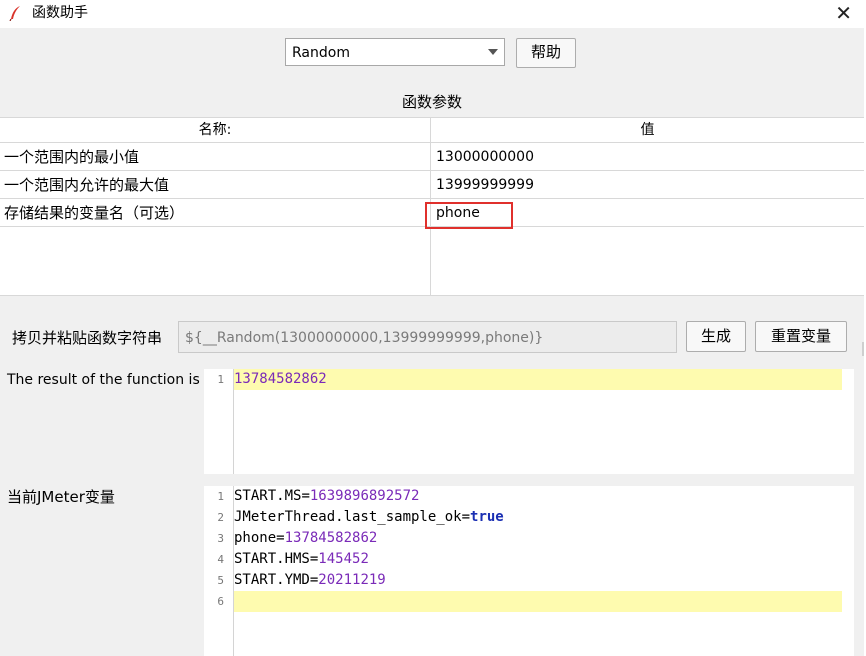  What do you see at coordinates (14, 13) in the screenshot?
I see `feather-icon` at bounding box center [14, 13].